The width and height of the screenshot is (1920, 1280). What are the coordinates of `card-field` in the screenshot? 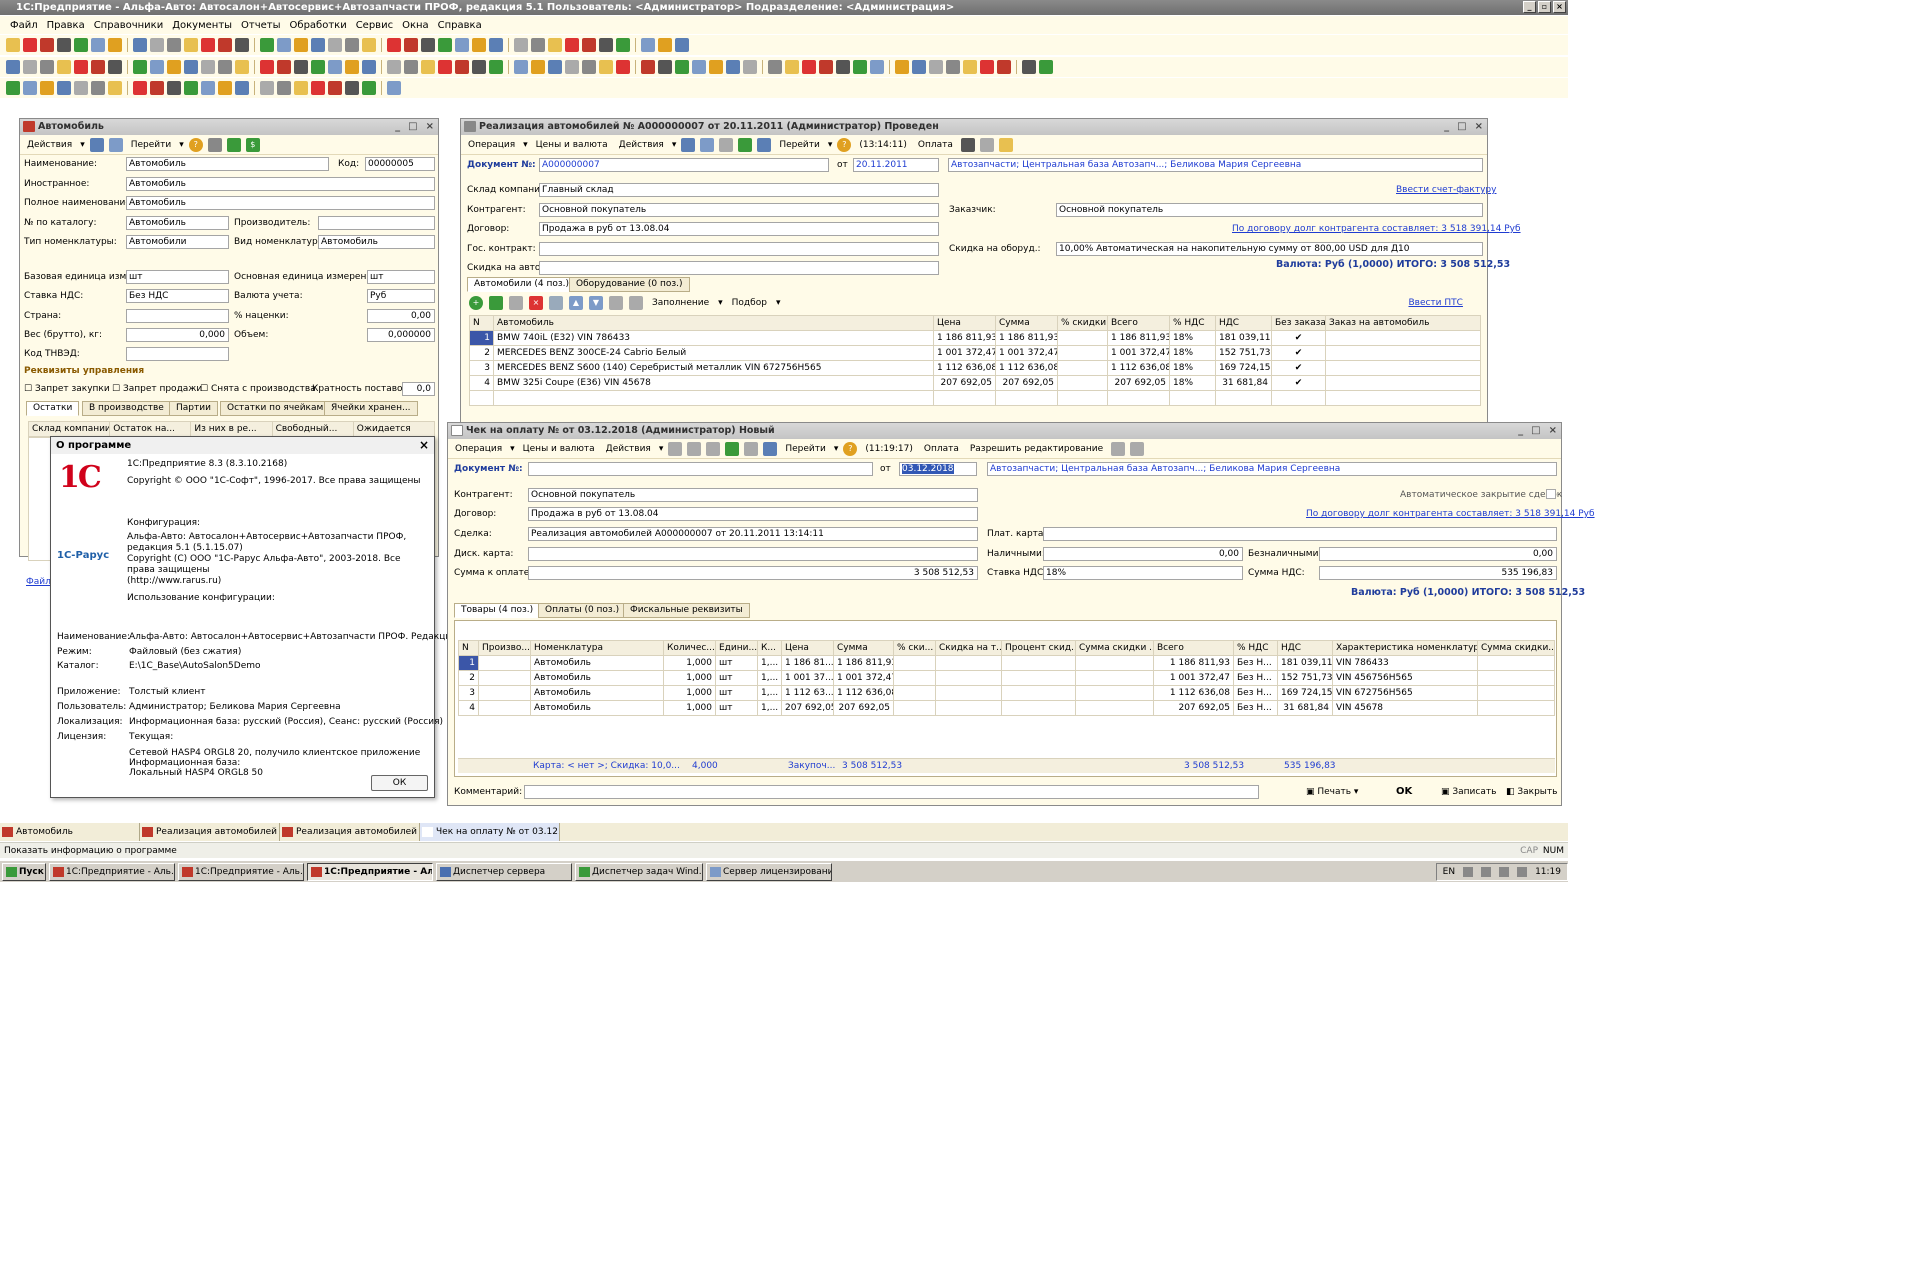 It's located at (1300, 534).